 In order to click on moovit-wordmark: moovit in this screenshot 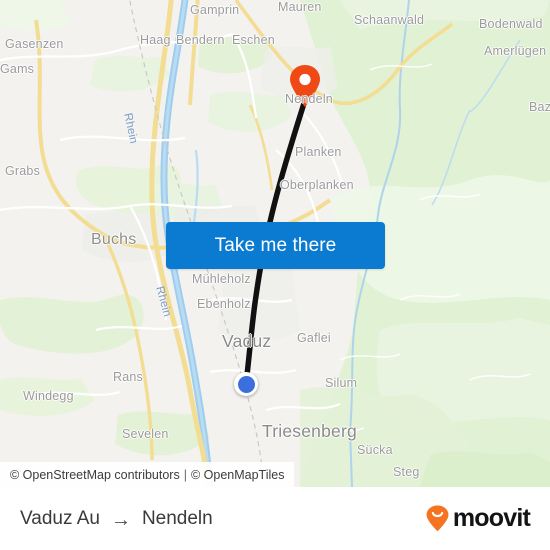, I will do `click(491, 518)`.